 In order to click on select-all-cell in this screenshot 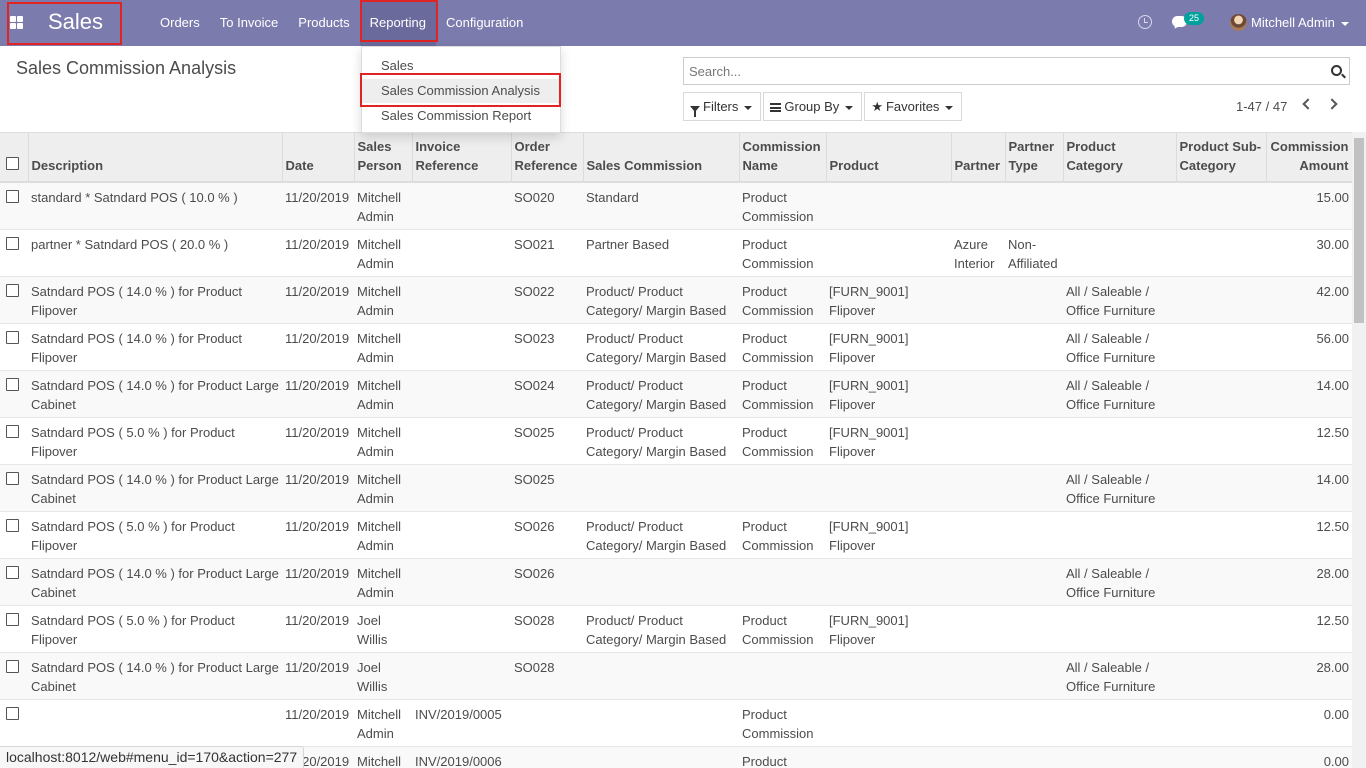, I will do `click(14, 158)`.